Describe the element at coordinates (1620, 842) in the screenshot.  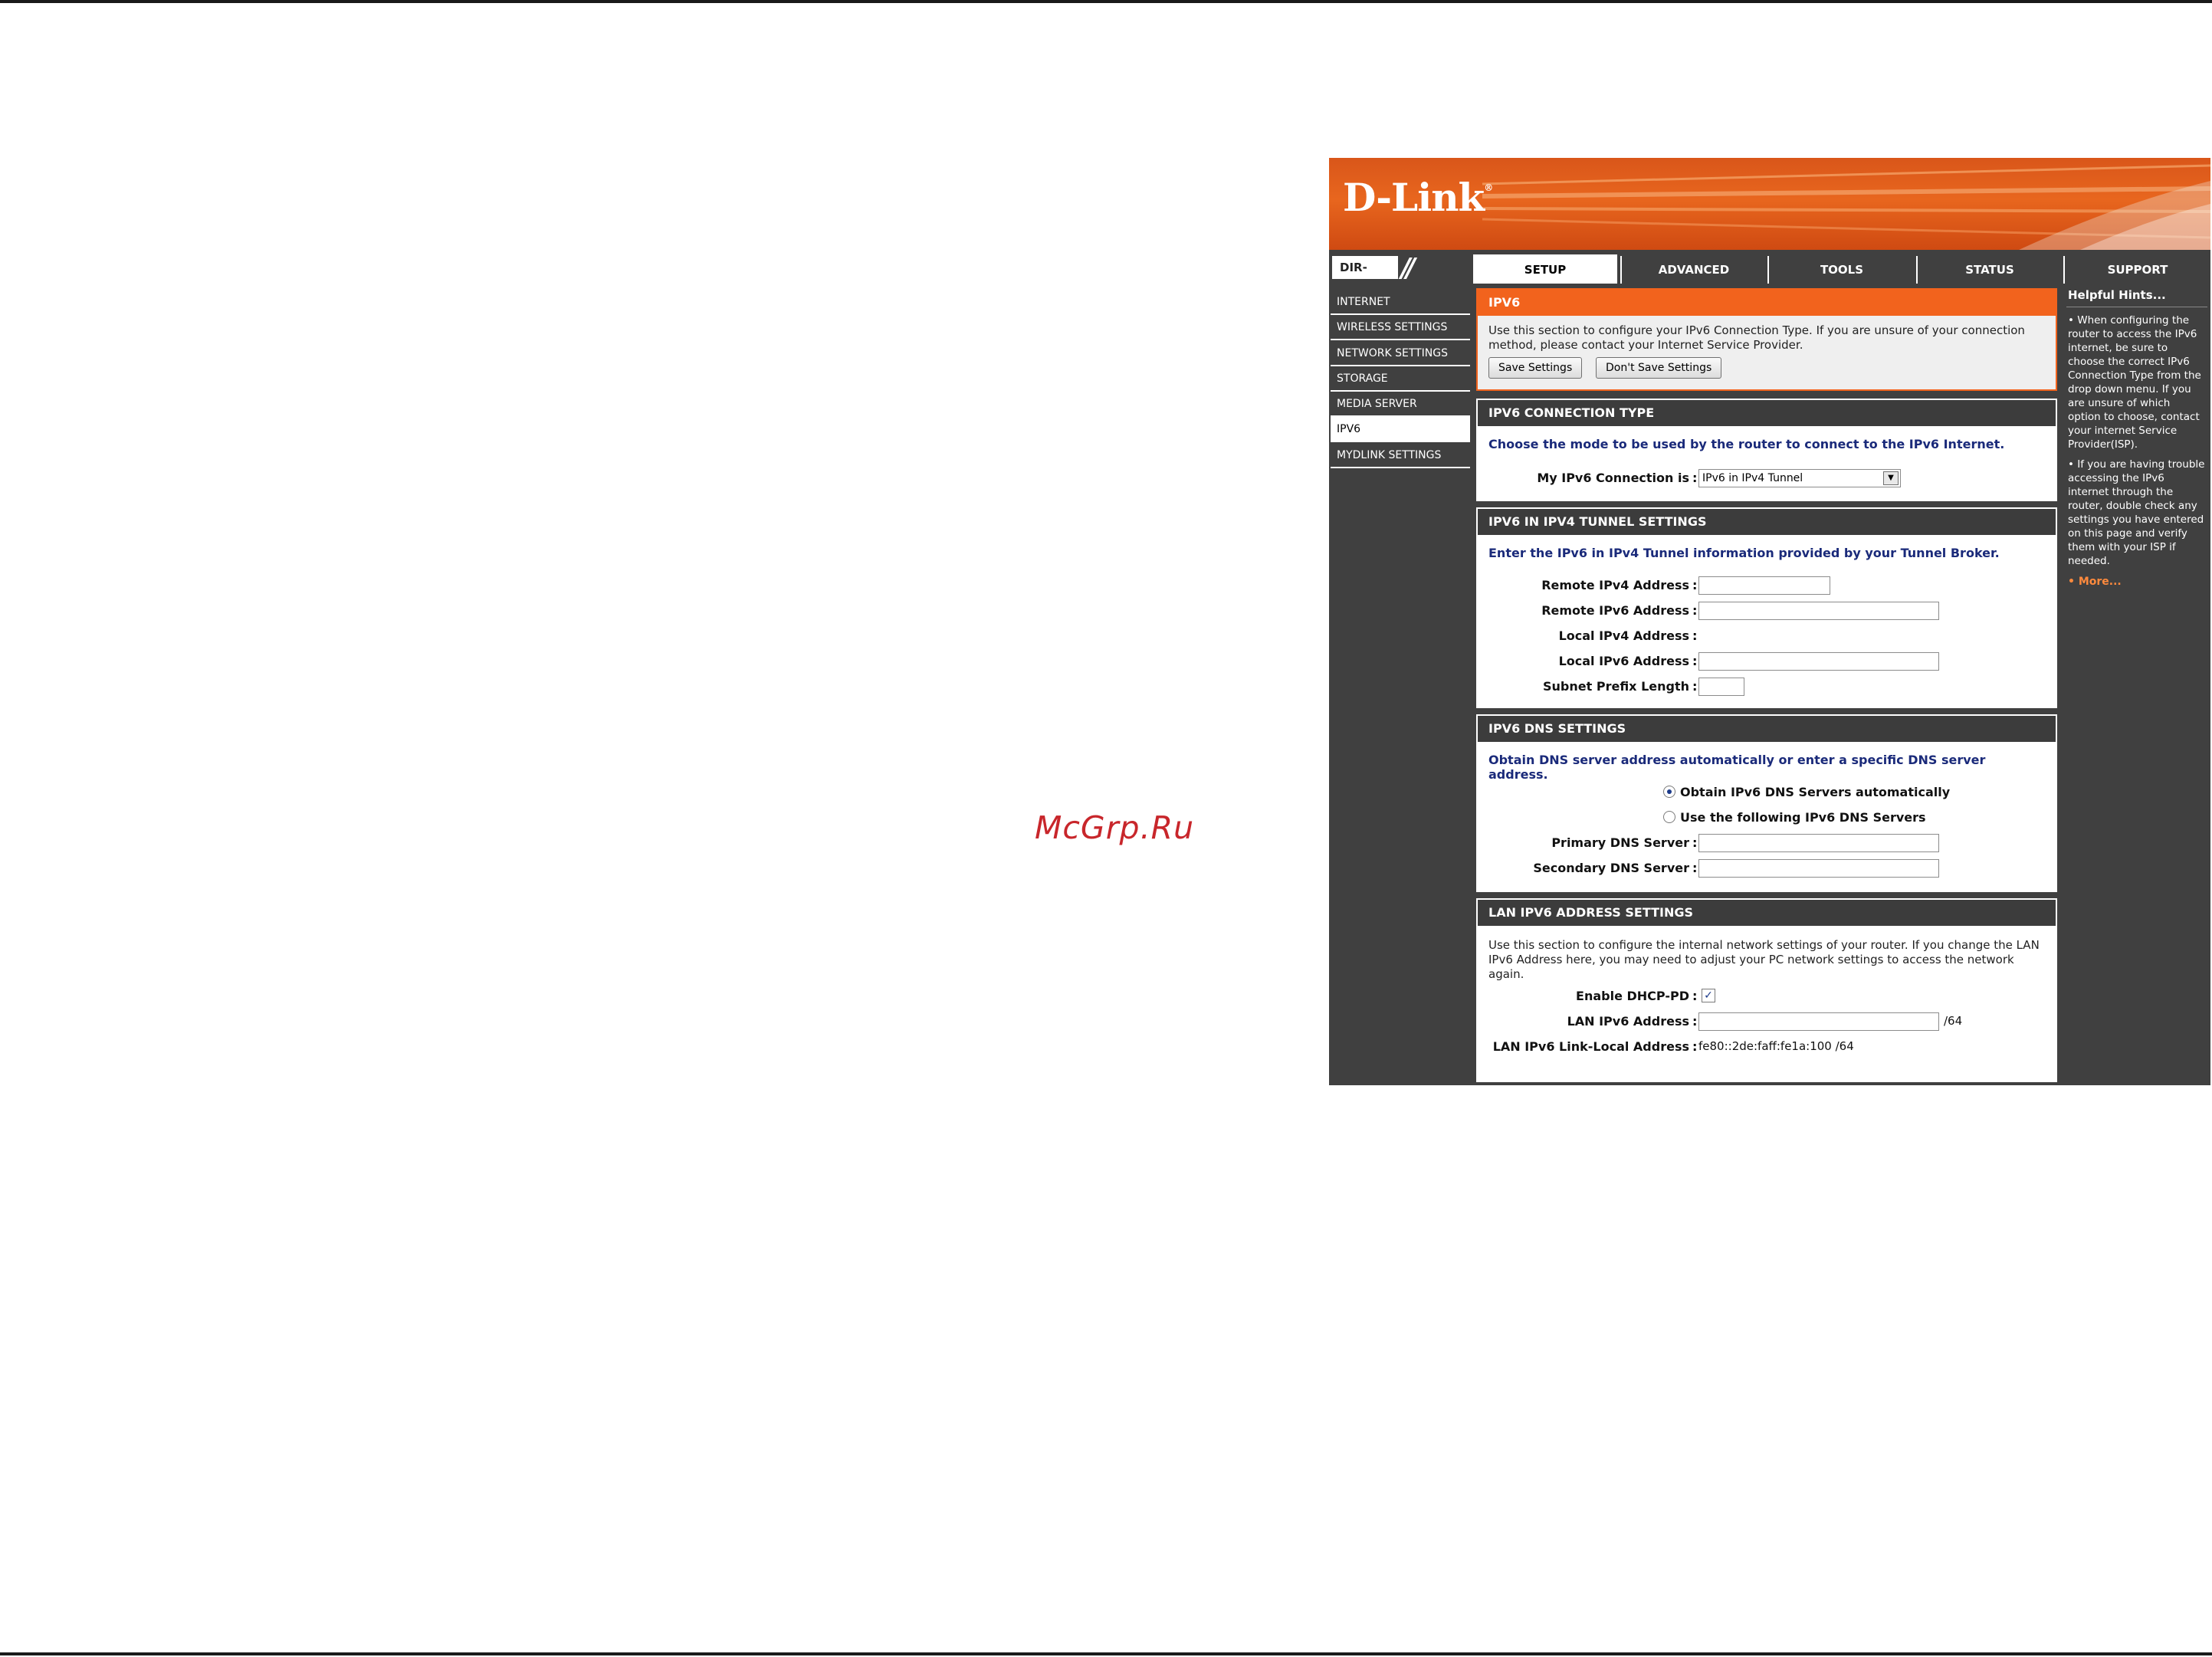
I see `primary-dns-label: Primary DNS Server` at that location.